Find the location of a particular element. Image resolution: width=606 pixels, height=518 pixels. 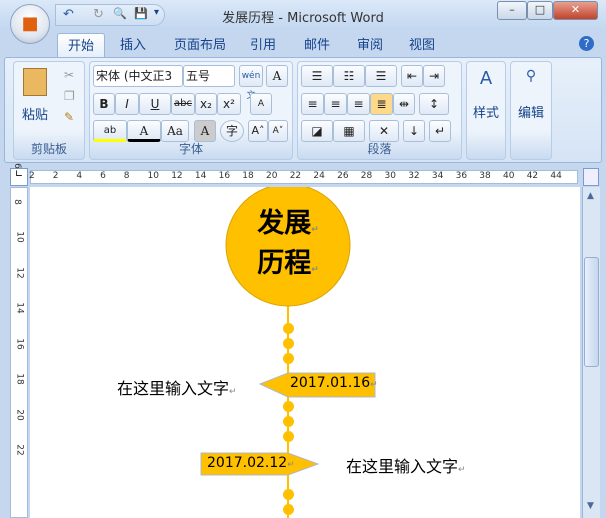

character-border-button: A is located at coordinates (277, 76).